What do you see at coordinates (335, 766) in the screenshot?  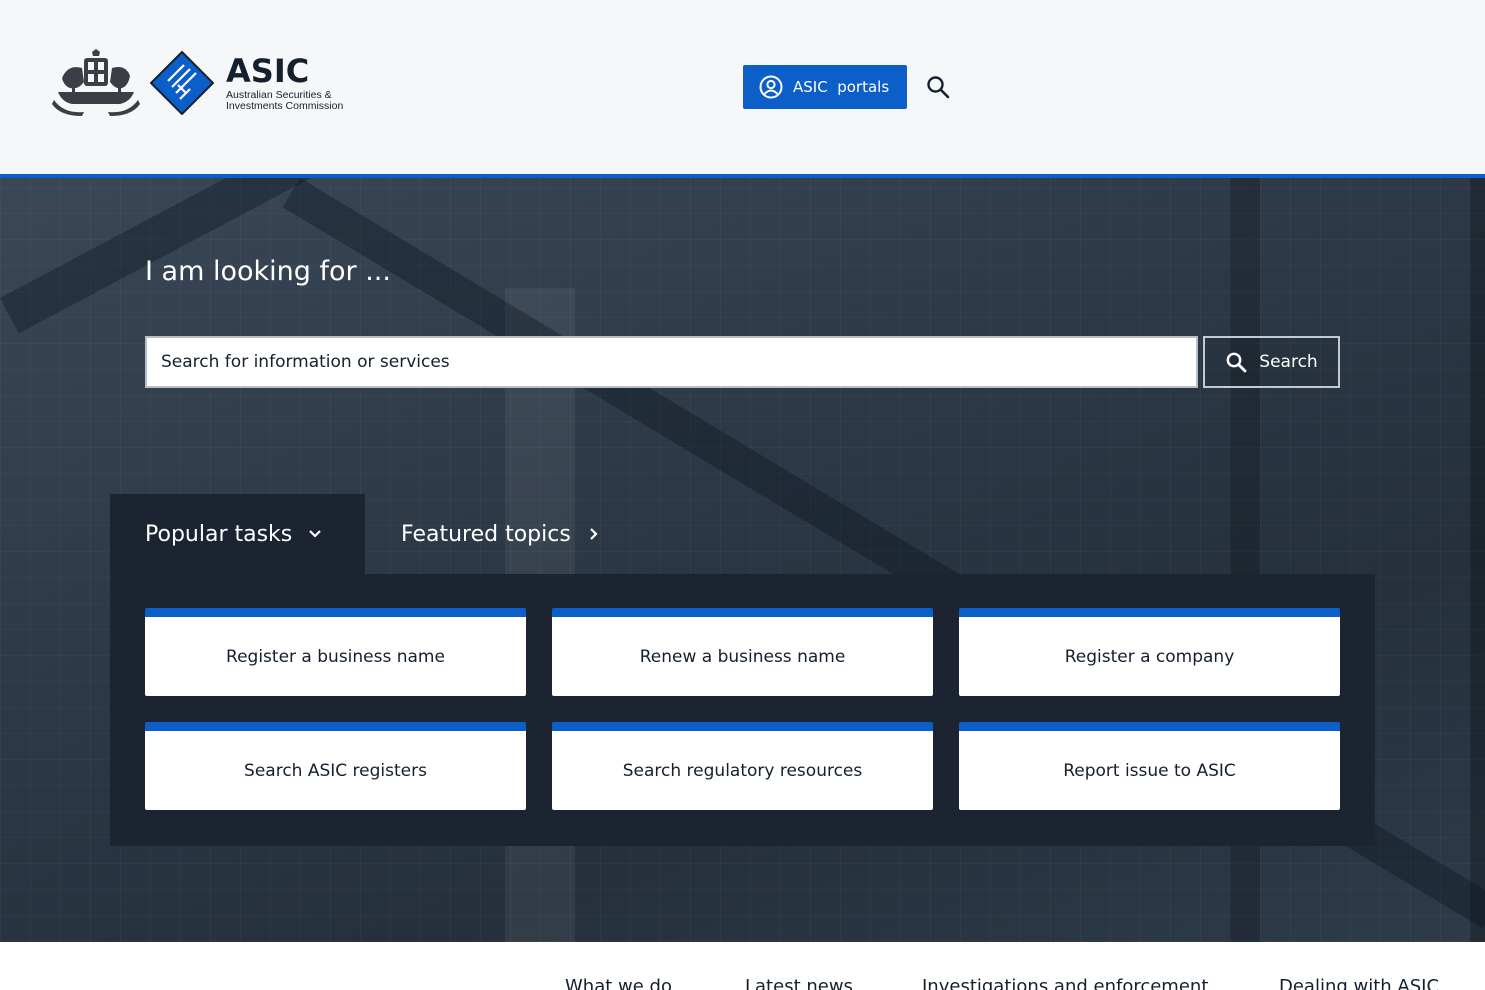 I see `task-card-search-registers: Search ASIC registers` at bounding box center [335, 766].